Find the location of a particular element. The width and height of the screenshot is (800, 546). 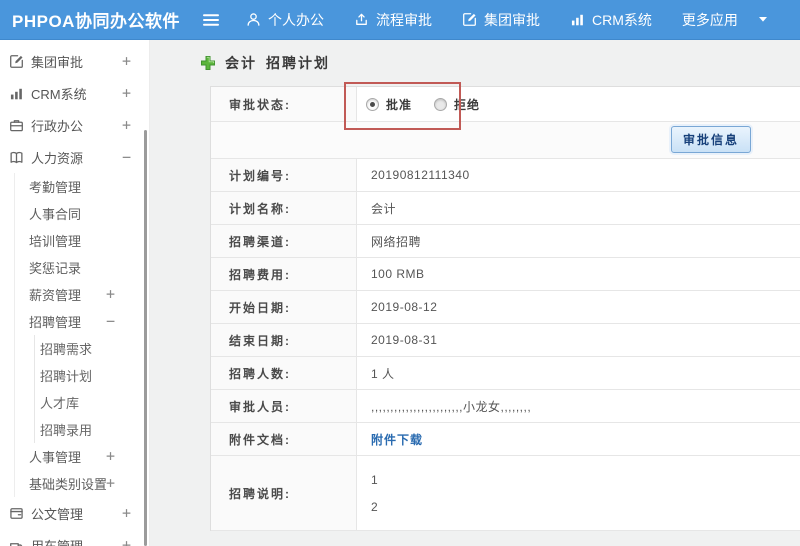

radio-option-approve: 批准 is located at coordinates (389, 104).